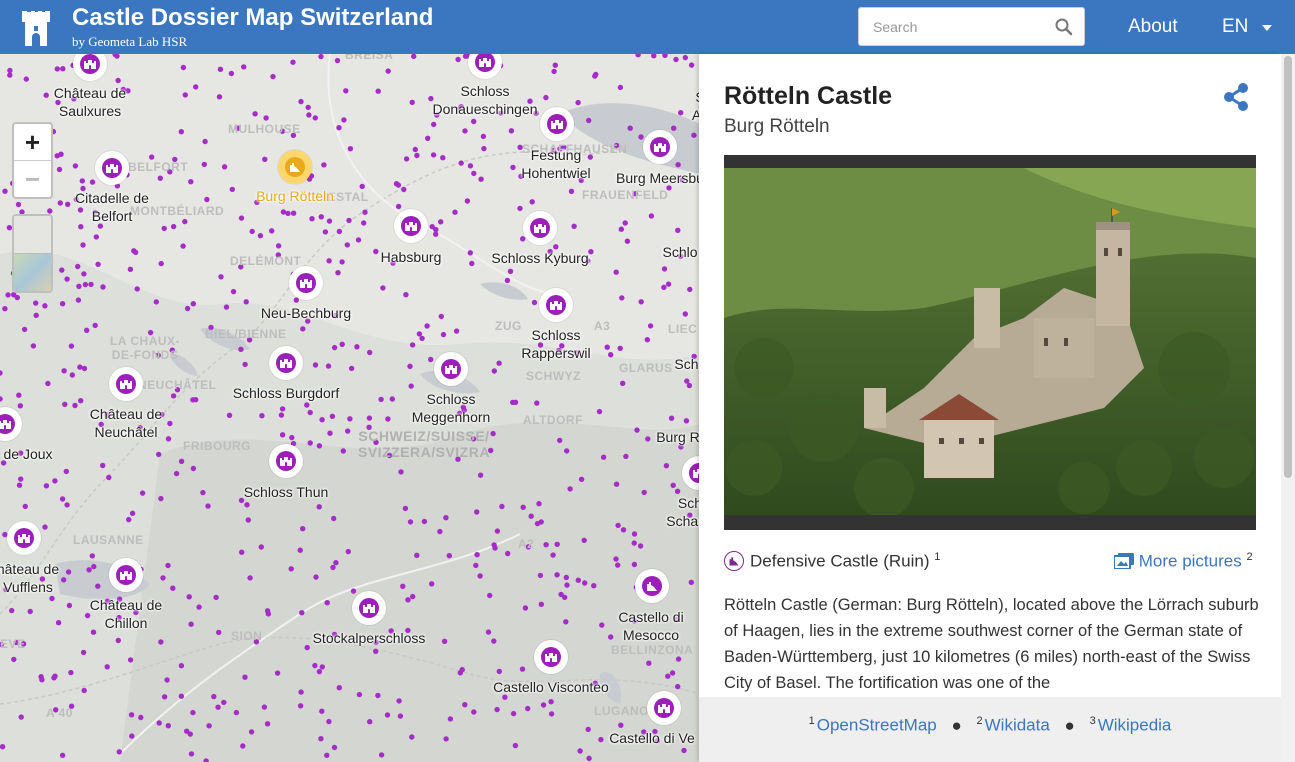  I want to click on castle-schloss-donaueschingen-label: Schloss Donaueschingen, so click(484, 100).